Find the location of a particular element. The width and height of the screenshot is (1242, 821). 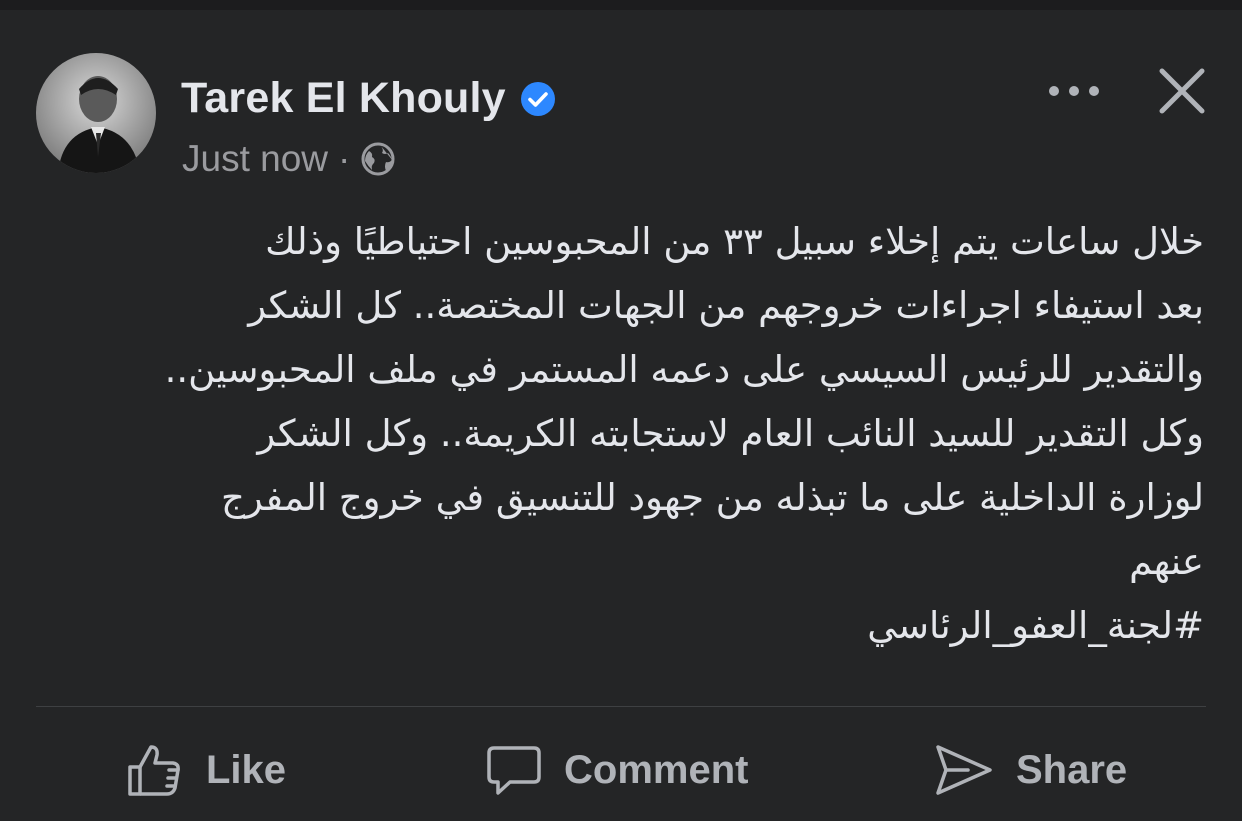

close-icon is located at coordinates (1182, 91).